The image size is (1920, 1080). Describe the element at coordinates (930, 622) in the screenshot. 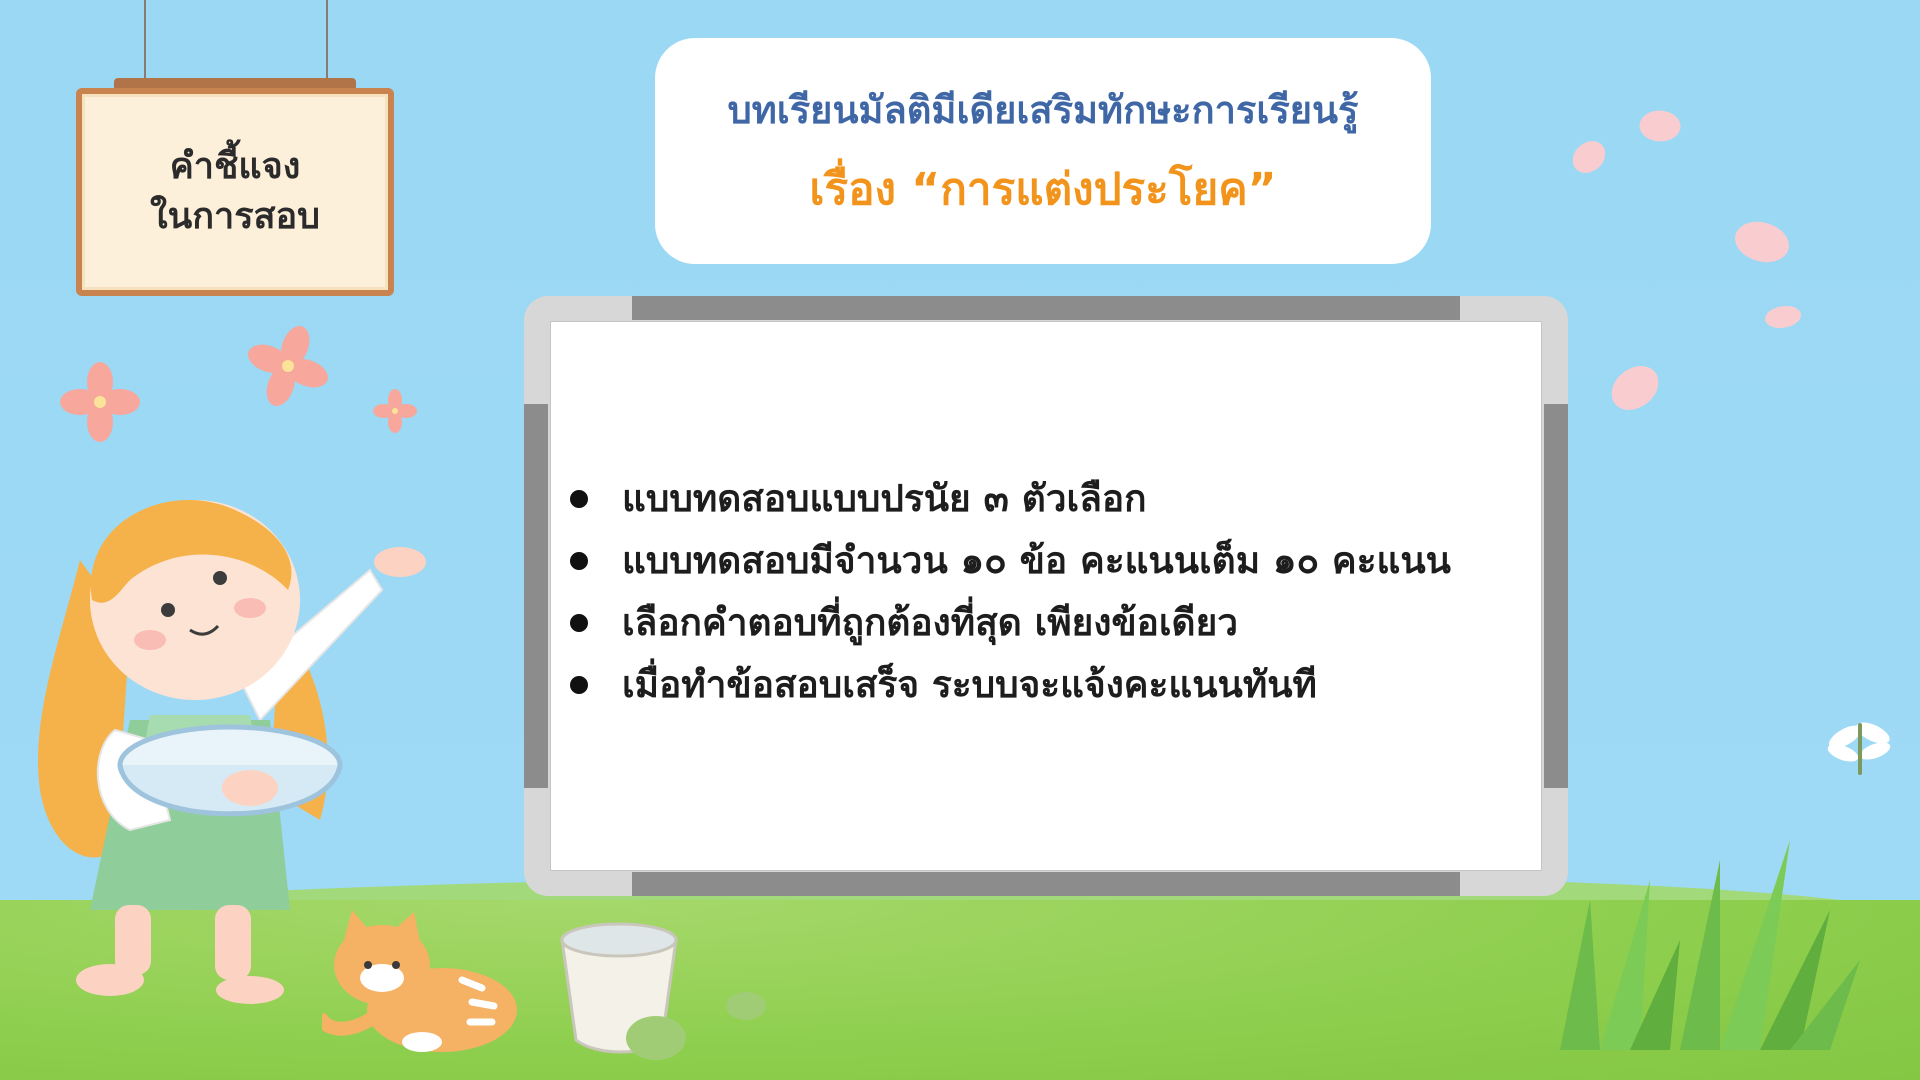

I see `list-item-text: เลือกคำตอบที่ถูกต้องที่สุด เพียงข้อเดียว` at that location.